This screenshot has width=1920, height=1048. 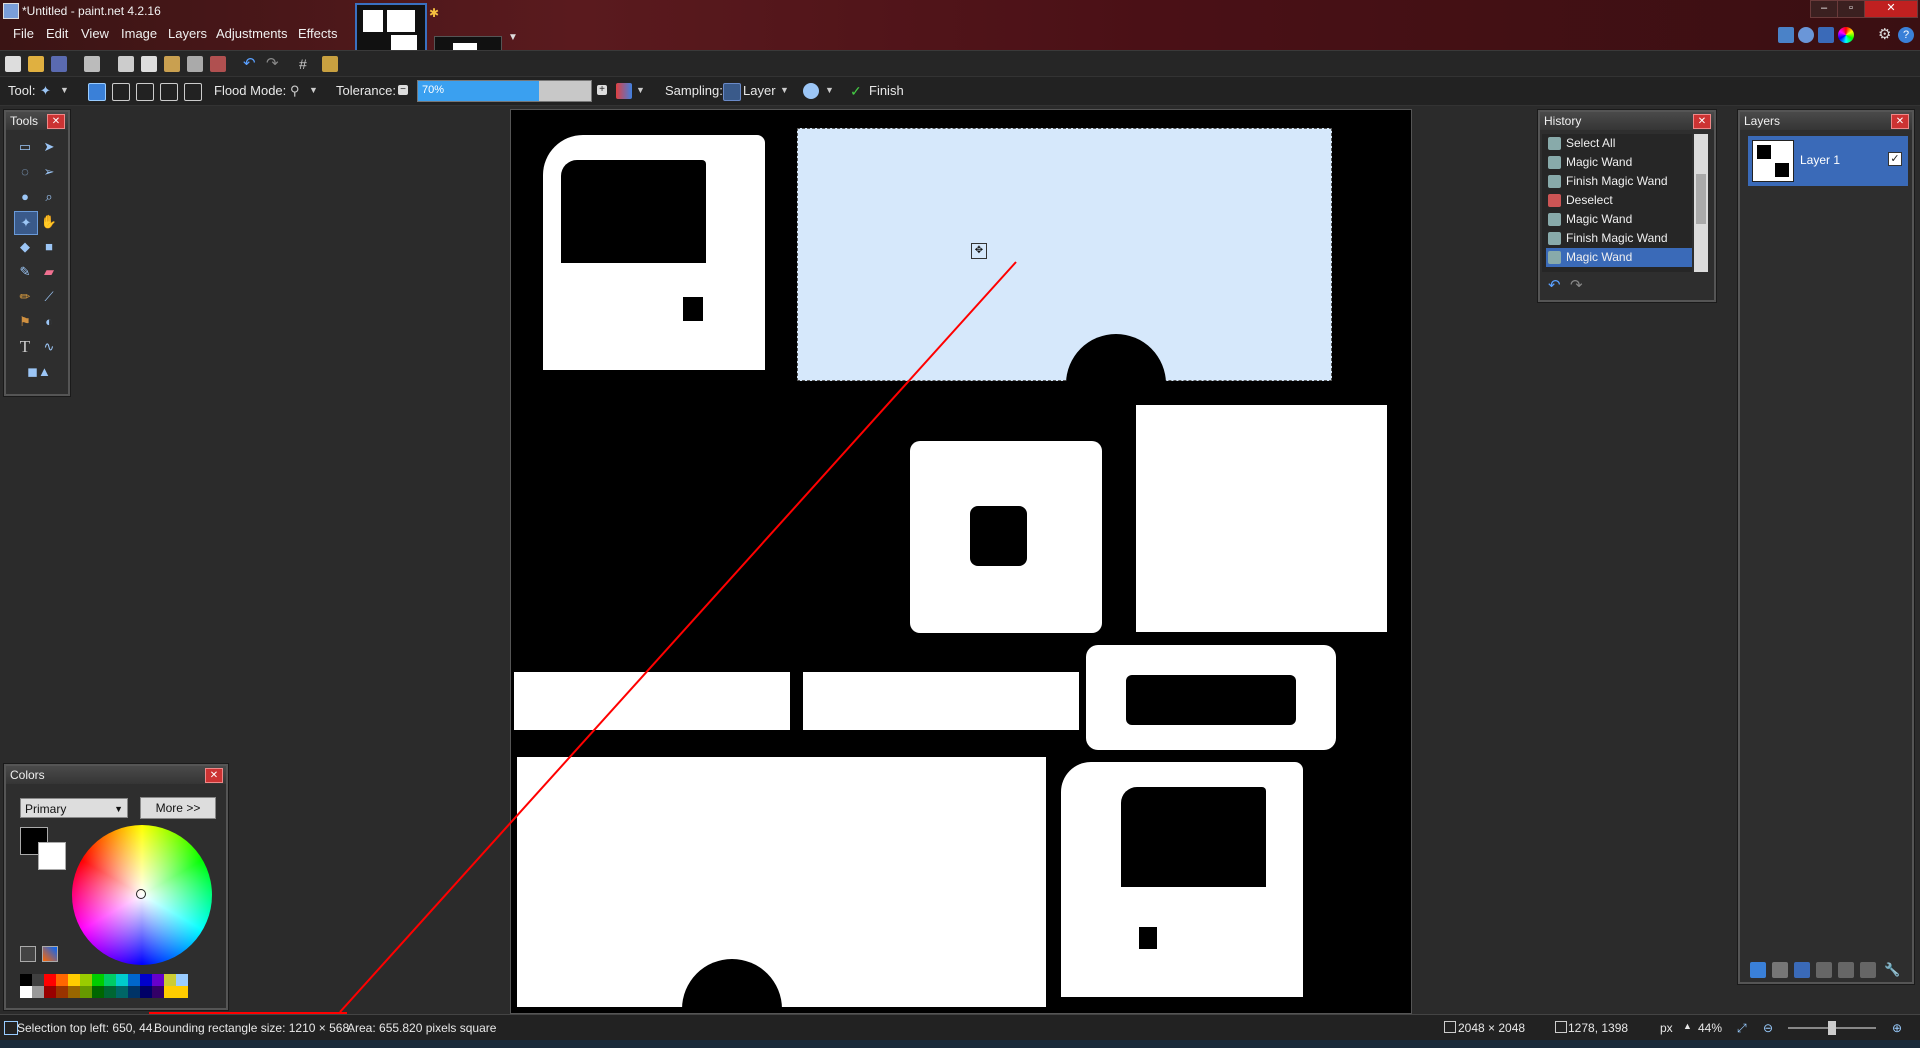 I want to click on zoom-out-icon: ⊖, so click(x=1768, y=1028).